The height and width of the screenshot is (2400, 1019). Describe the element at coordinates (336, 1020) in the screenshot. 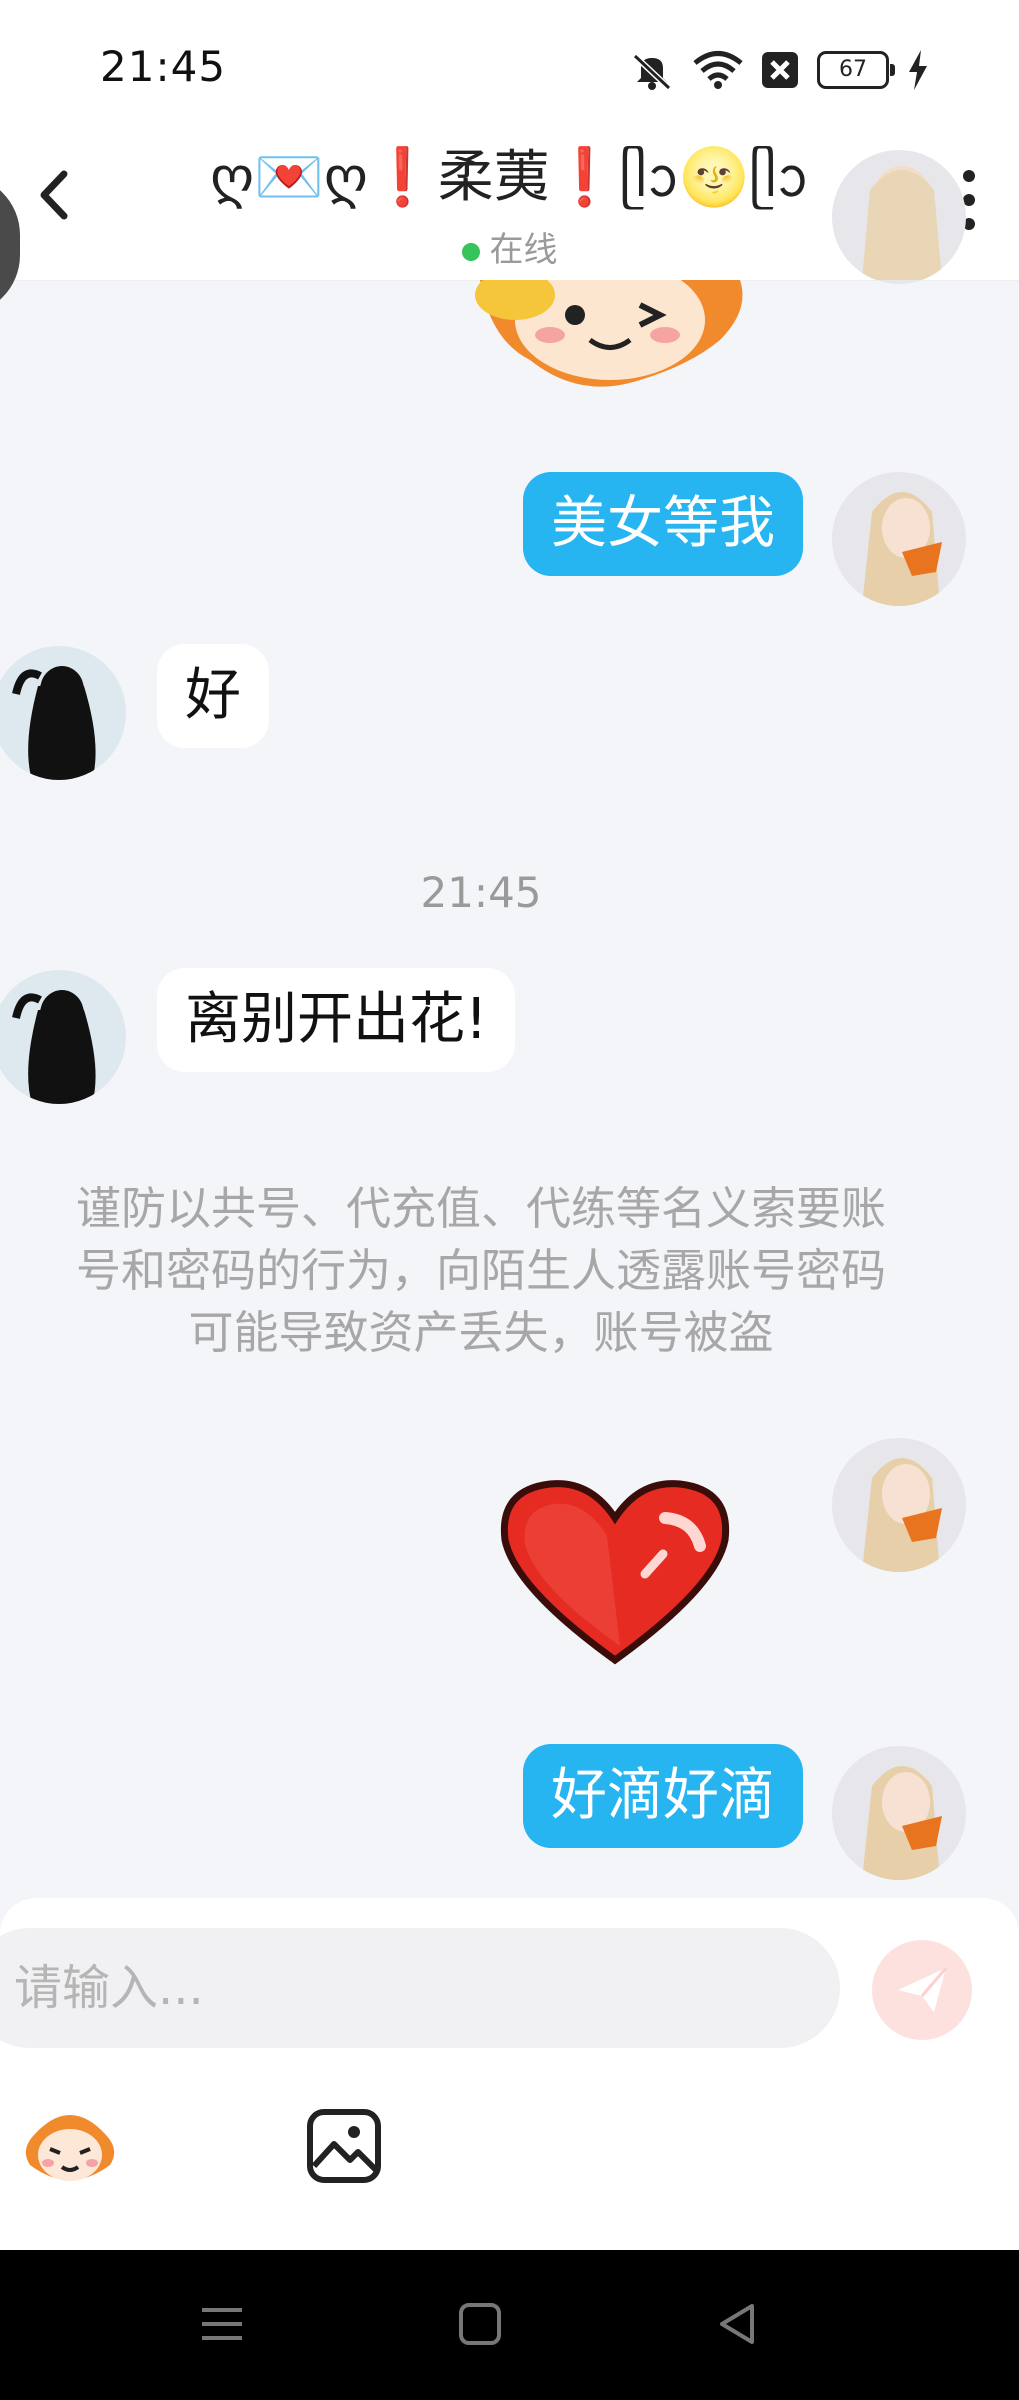

I see `message-bubble-other: 离别开出花!` at that location.